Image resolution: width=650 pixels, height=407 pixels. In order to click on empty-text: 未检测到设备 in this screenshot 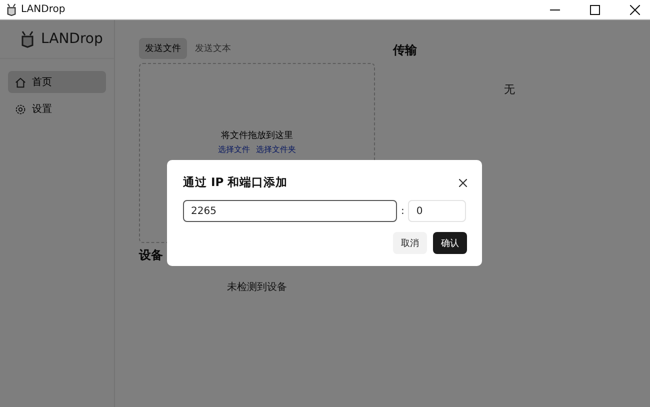, I will do `click(257, 287)`.